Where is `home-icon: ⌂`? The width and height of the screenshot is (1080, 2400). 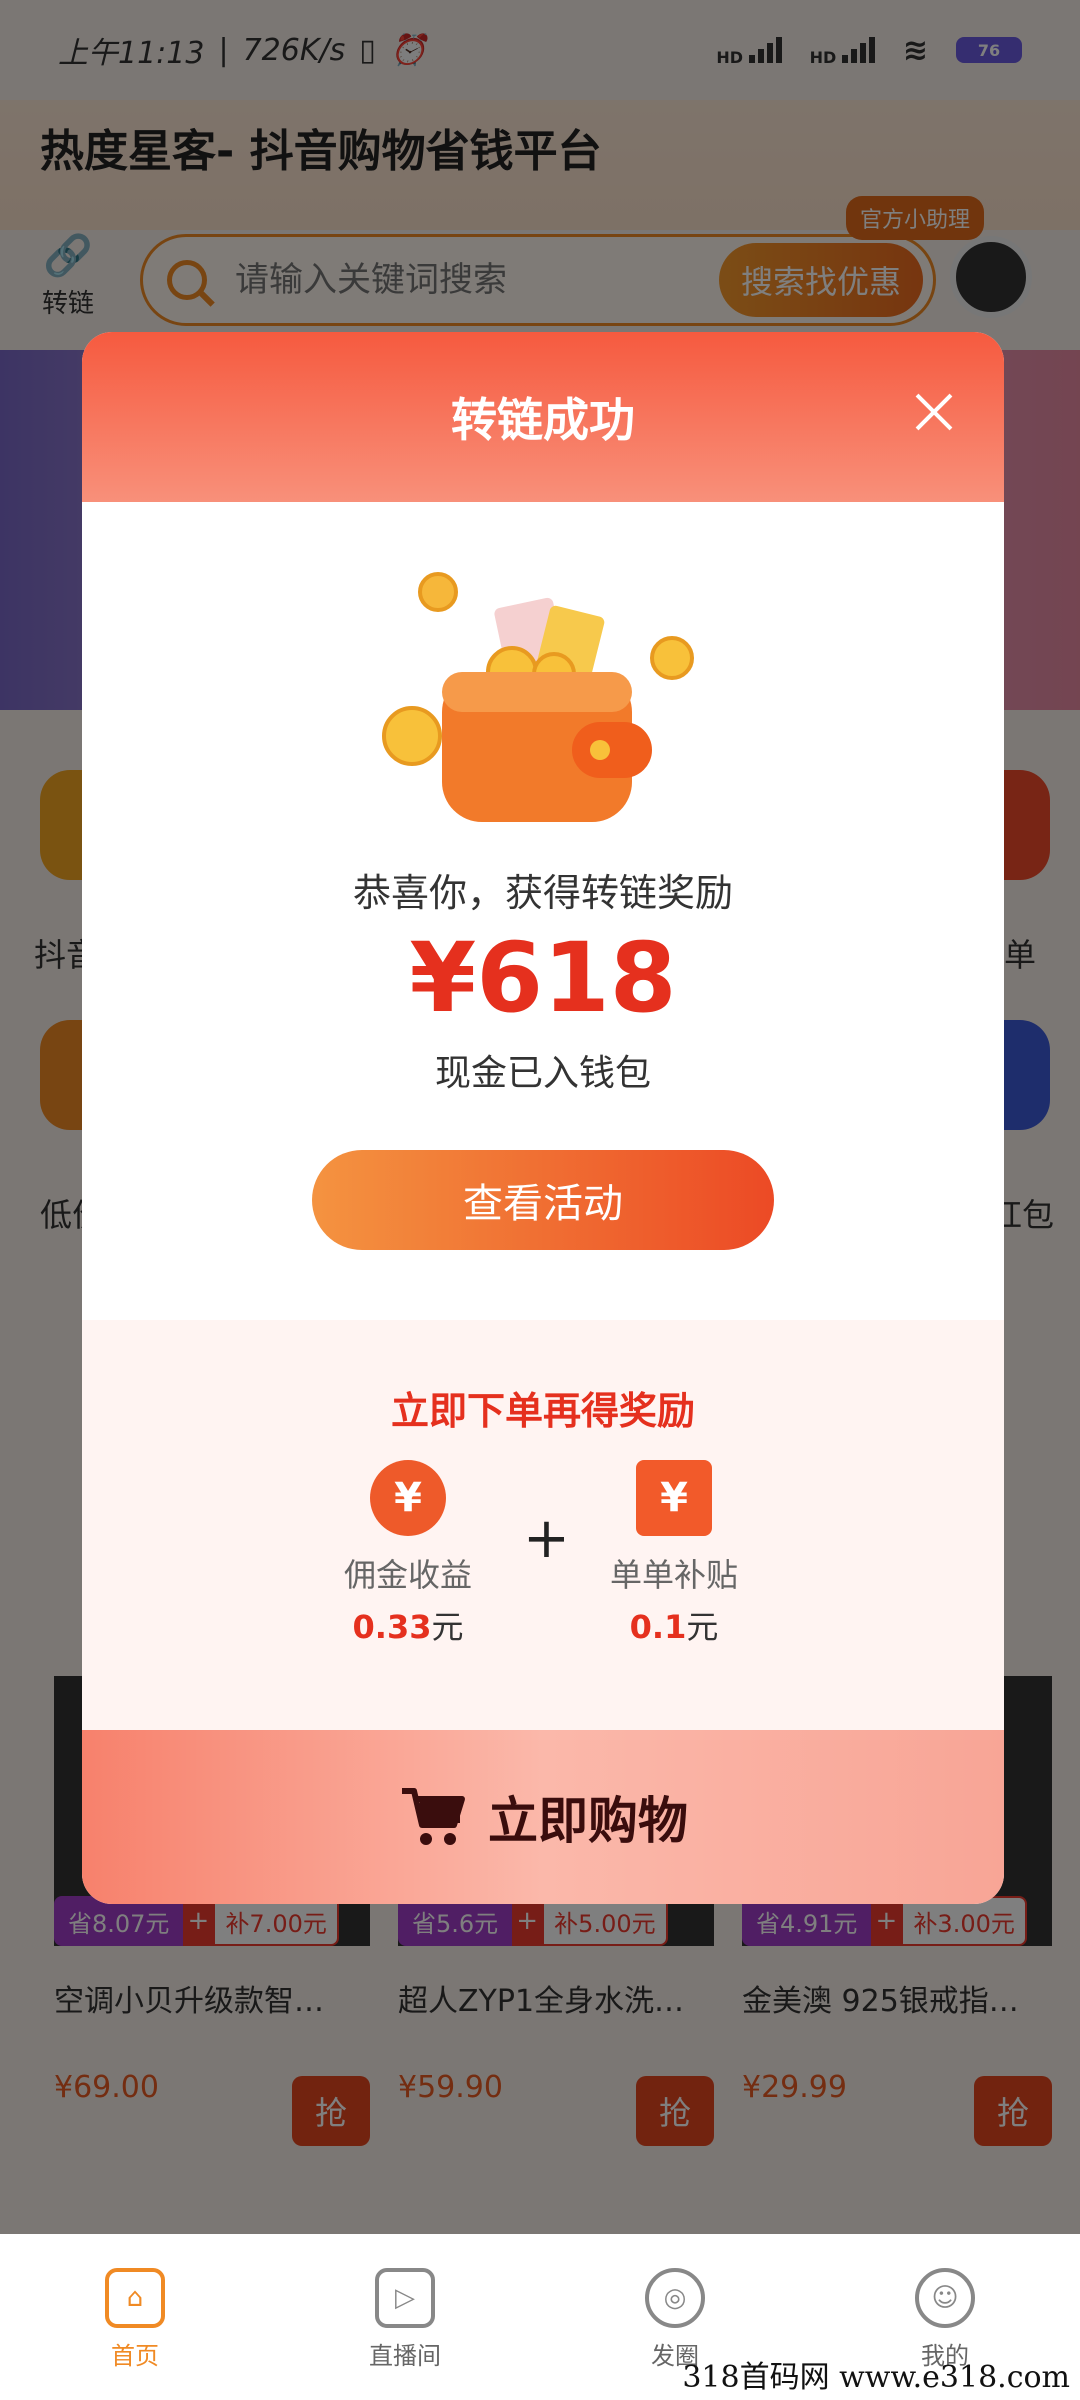
home-icon: ⌂ is located at coordinates (135, 2298).